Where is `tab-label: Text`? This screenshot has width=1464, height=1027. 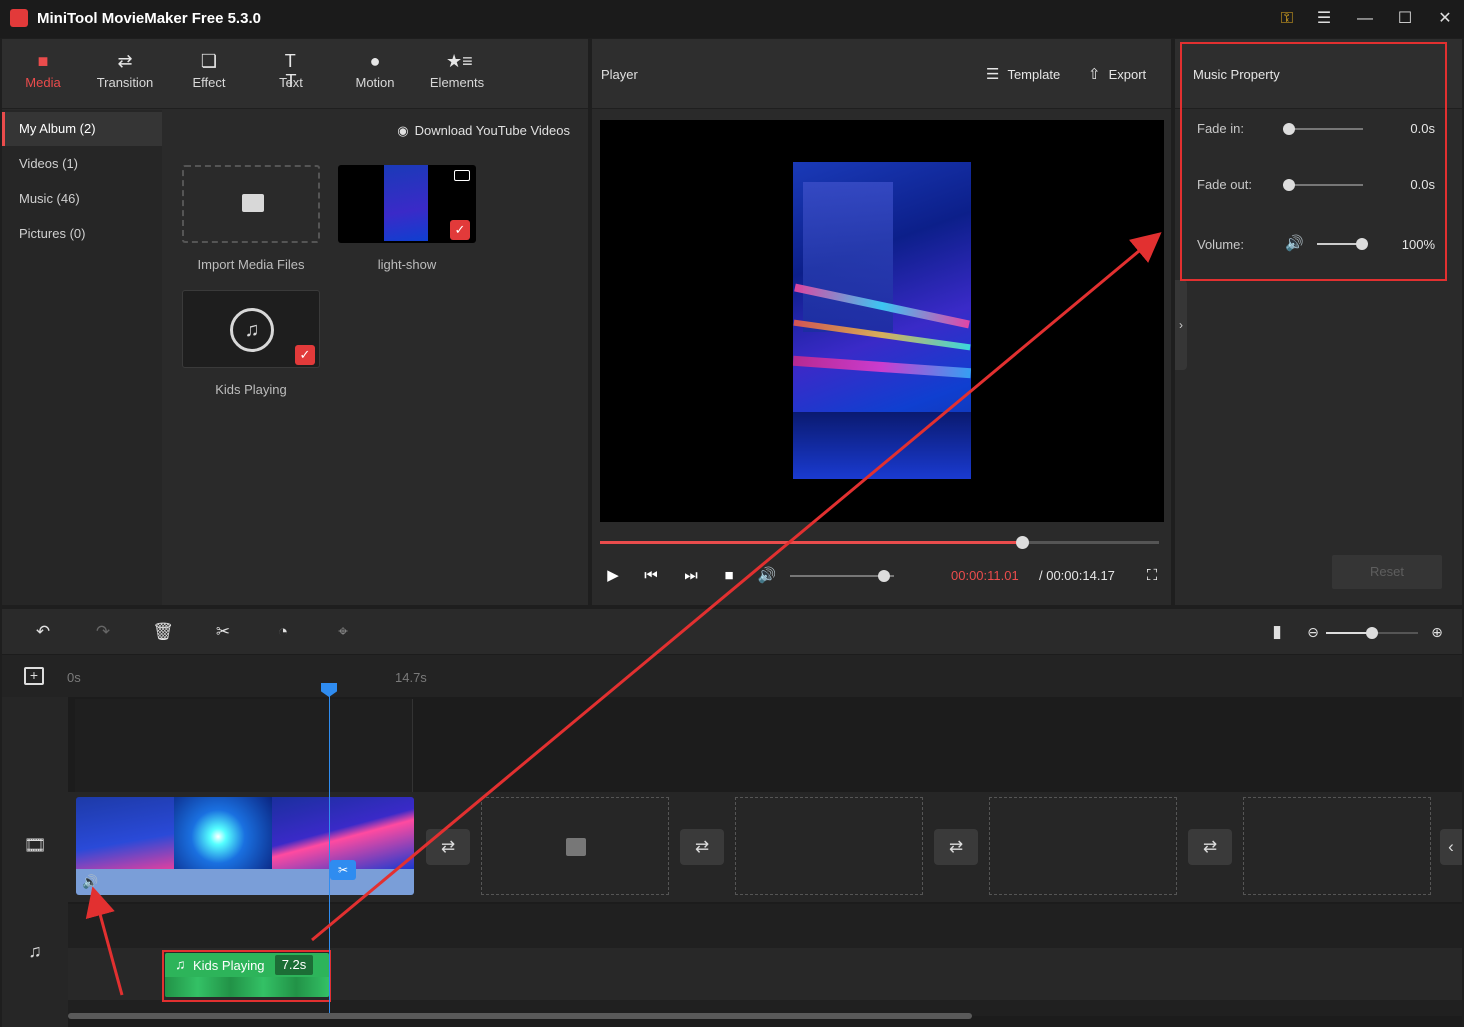 tab-label: Text is located at coordinates (291, 82).